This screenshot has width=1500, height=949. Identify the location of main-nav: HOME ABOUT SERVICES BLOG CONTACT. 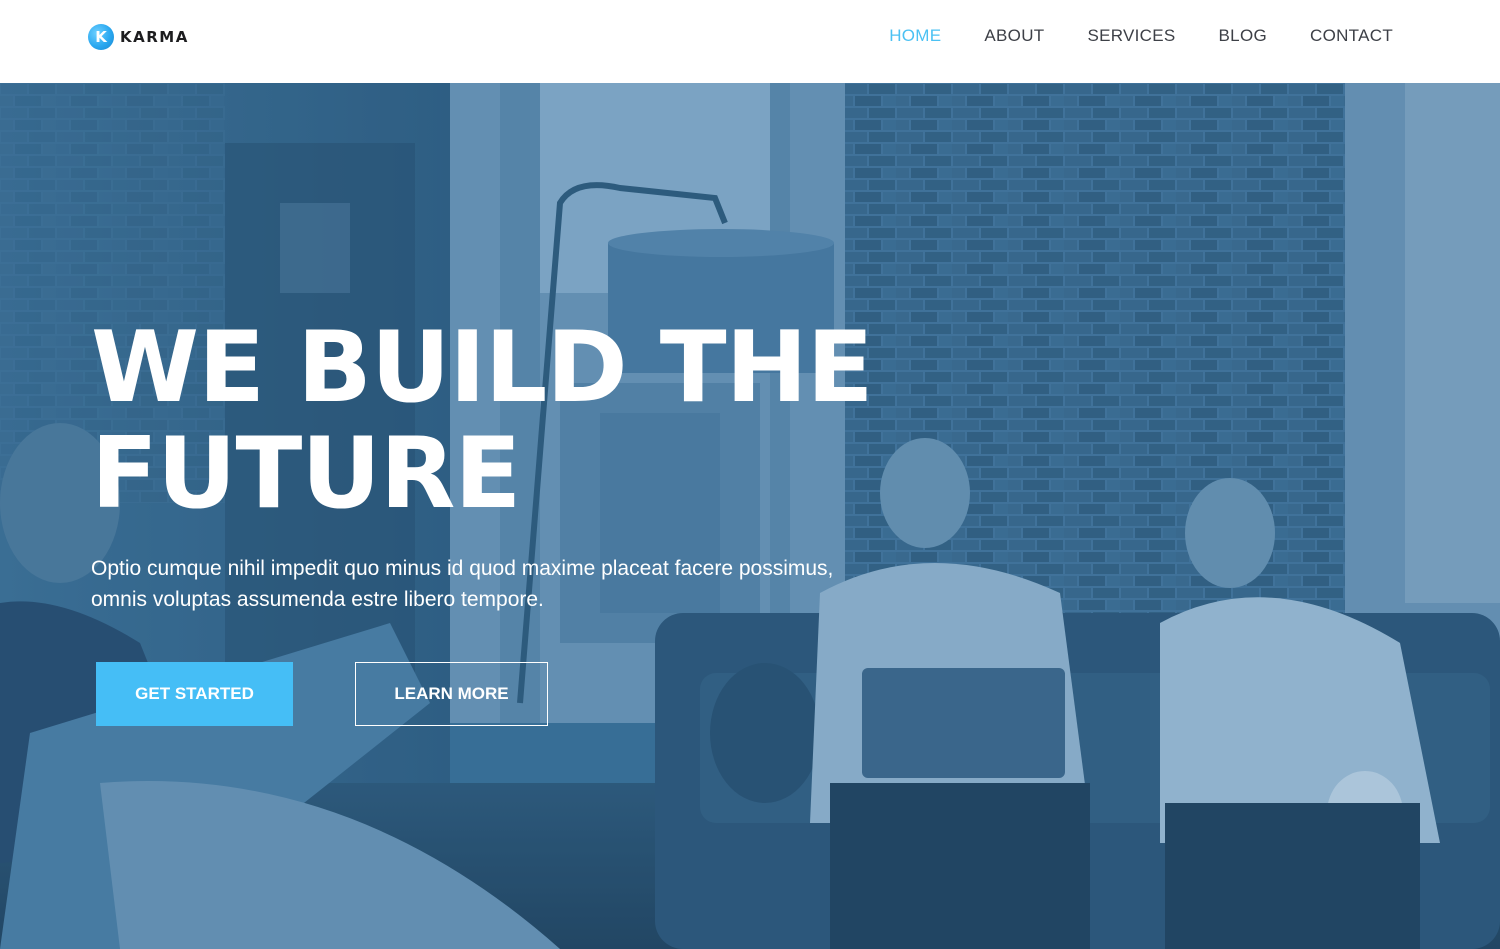
(1141, 36).